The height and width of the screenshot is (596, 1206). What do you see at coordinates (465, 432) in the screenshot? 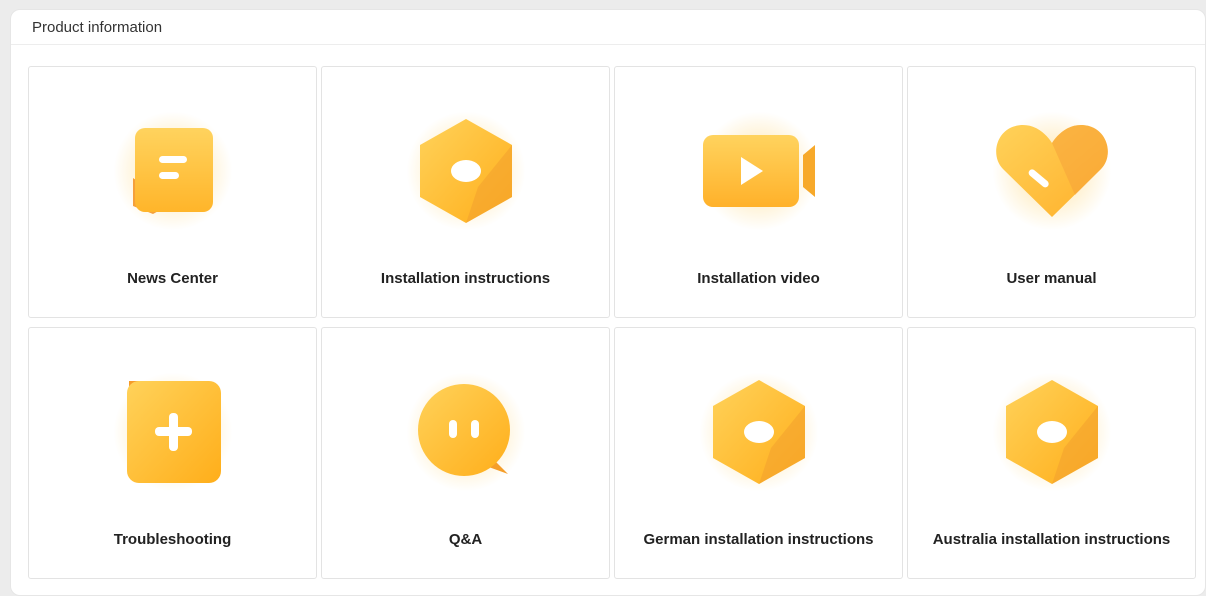
I see `chat-bubble-icon` at bounding box center [465, 432].